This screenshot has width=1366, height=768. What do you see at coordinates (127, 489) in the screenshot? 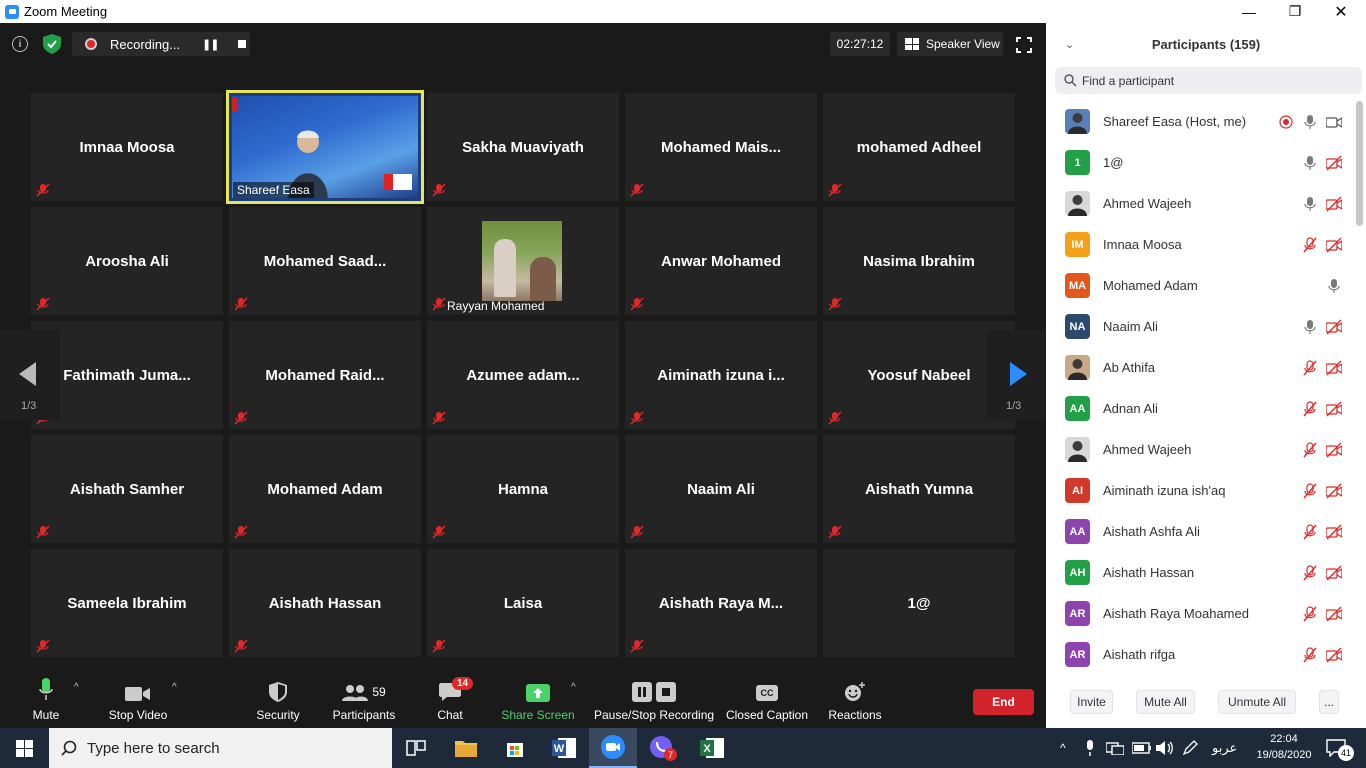
I see `video-tile: Aishath Samher` at bounding box center [127, 489].